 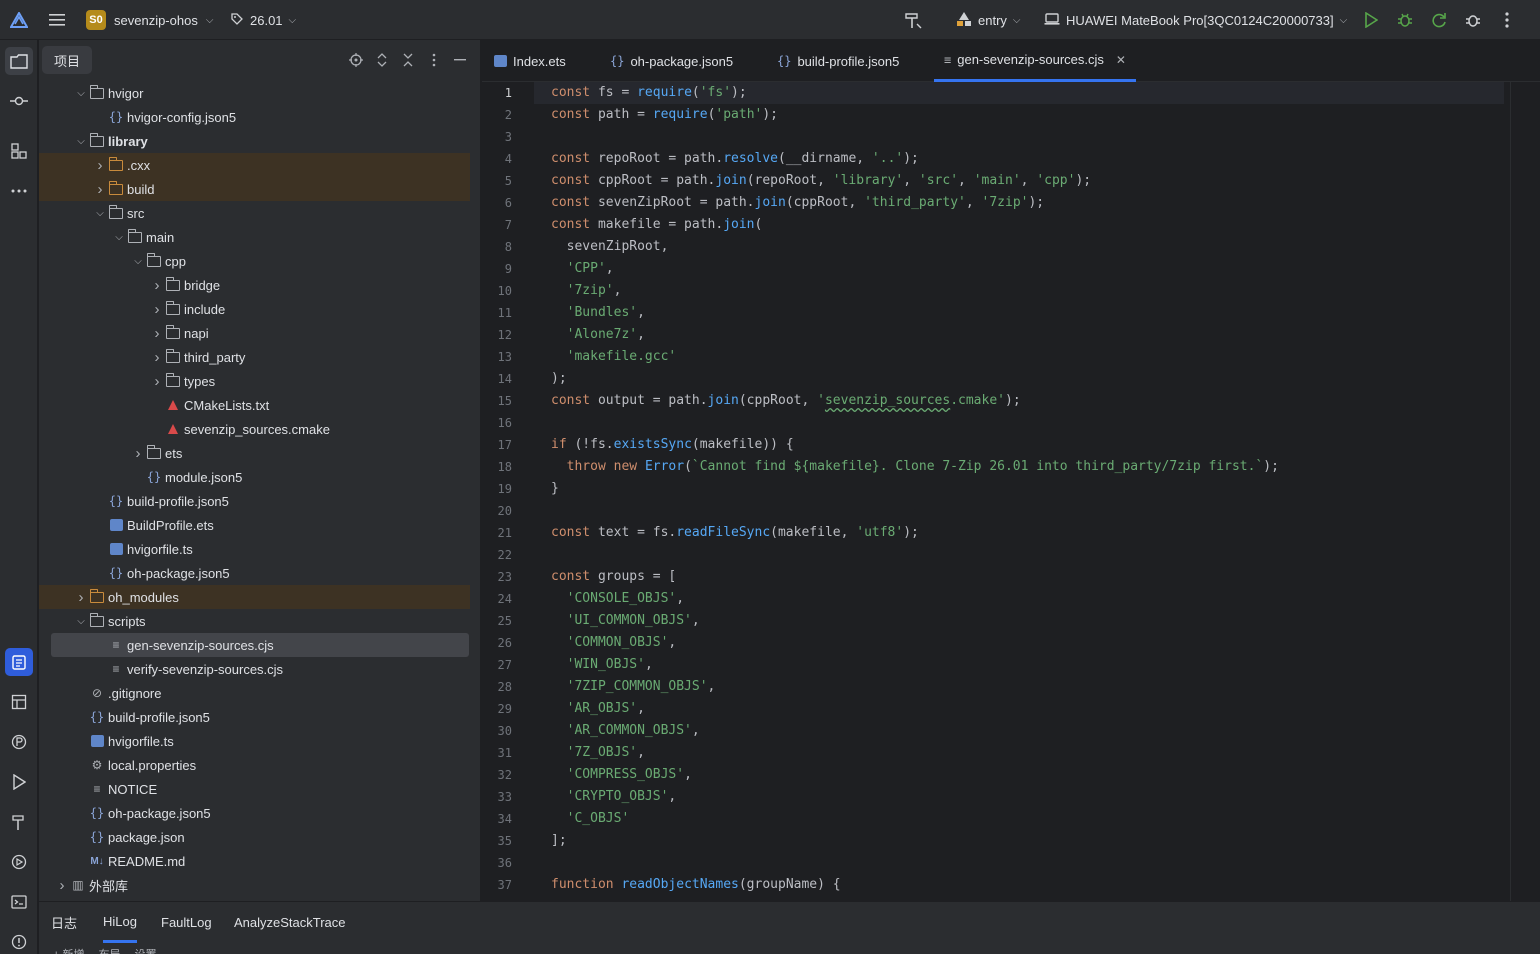 What do you see at coordinates (19, 941) in the screenshot?
I see `problems-icon` at bounding box center [19, 941].